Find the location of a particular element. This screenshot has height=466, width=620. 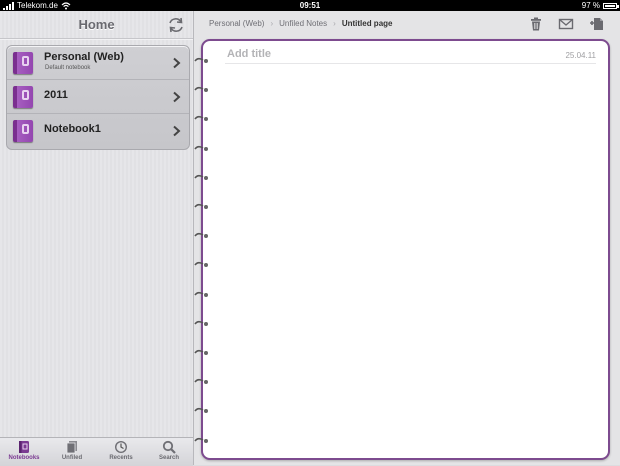

battery-icon is located at coordinates (611, 5).